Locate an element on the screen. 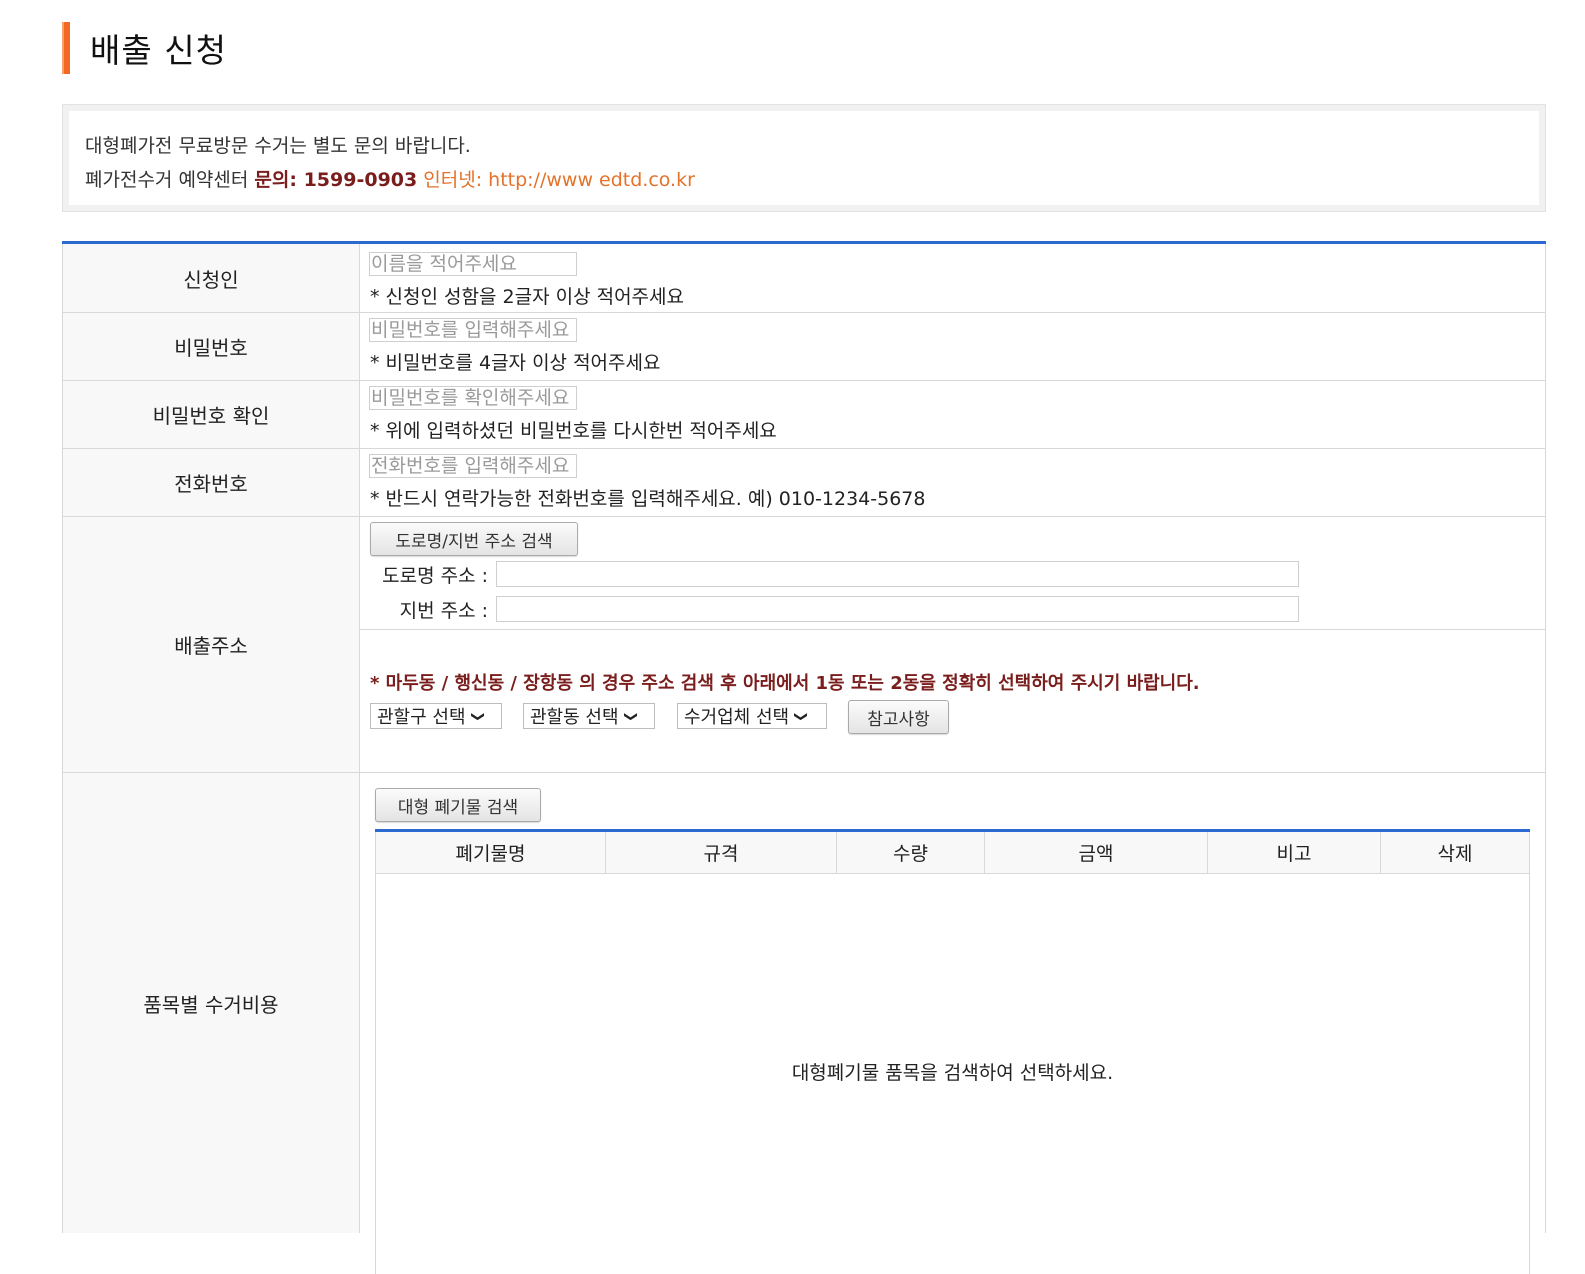 The width and height of the screenshot is (1585, 1274). page-title-block: 배출 신청 is located at coordinates (144, 48).